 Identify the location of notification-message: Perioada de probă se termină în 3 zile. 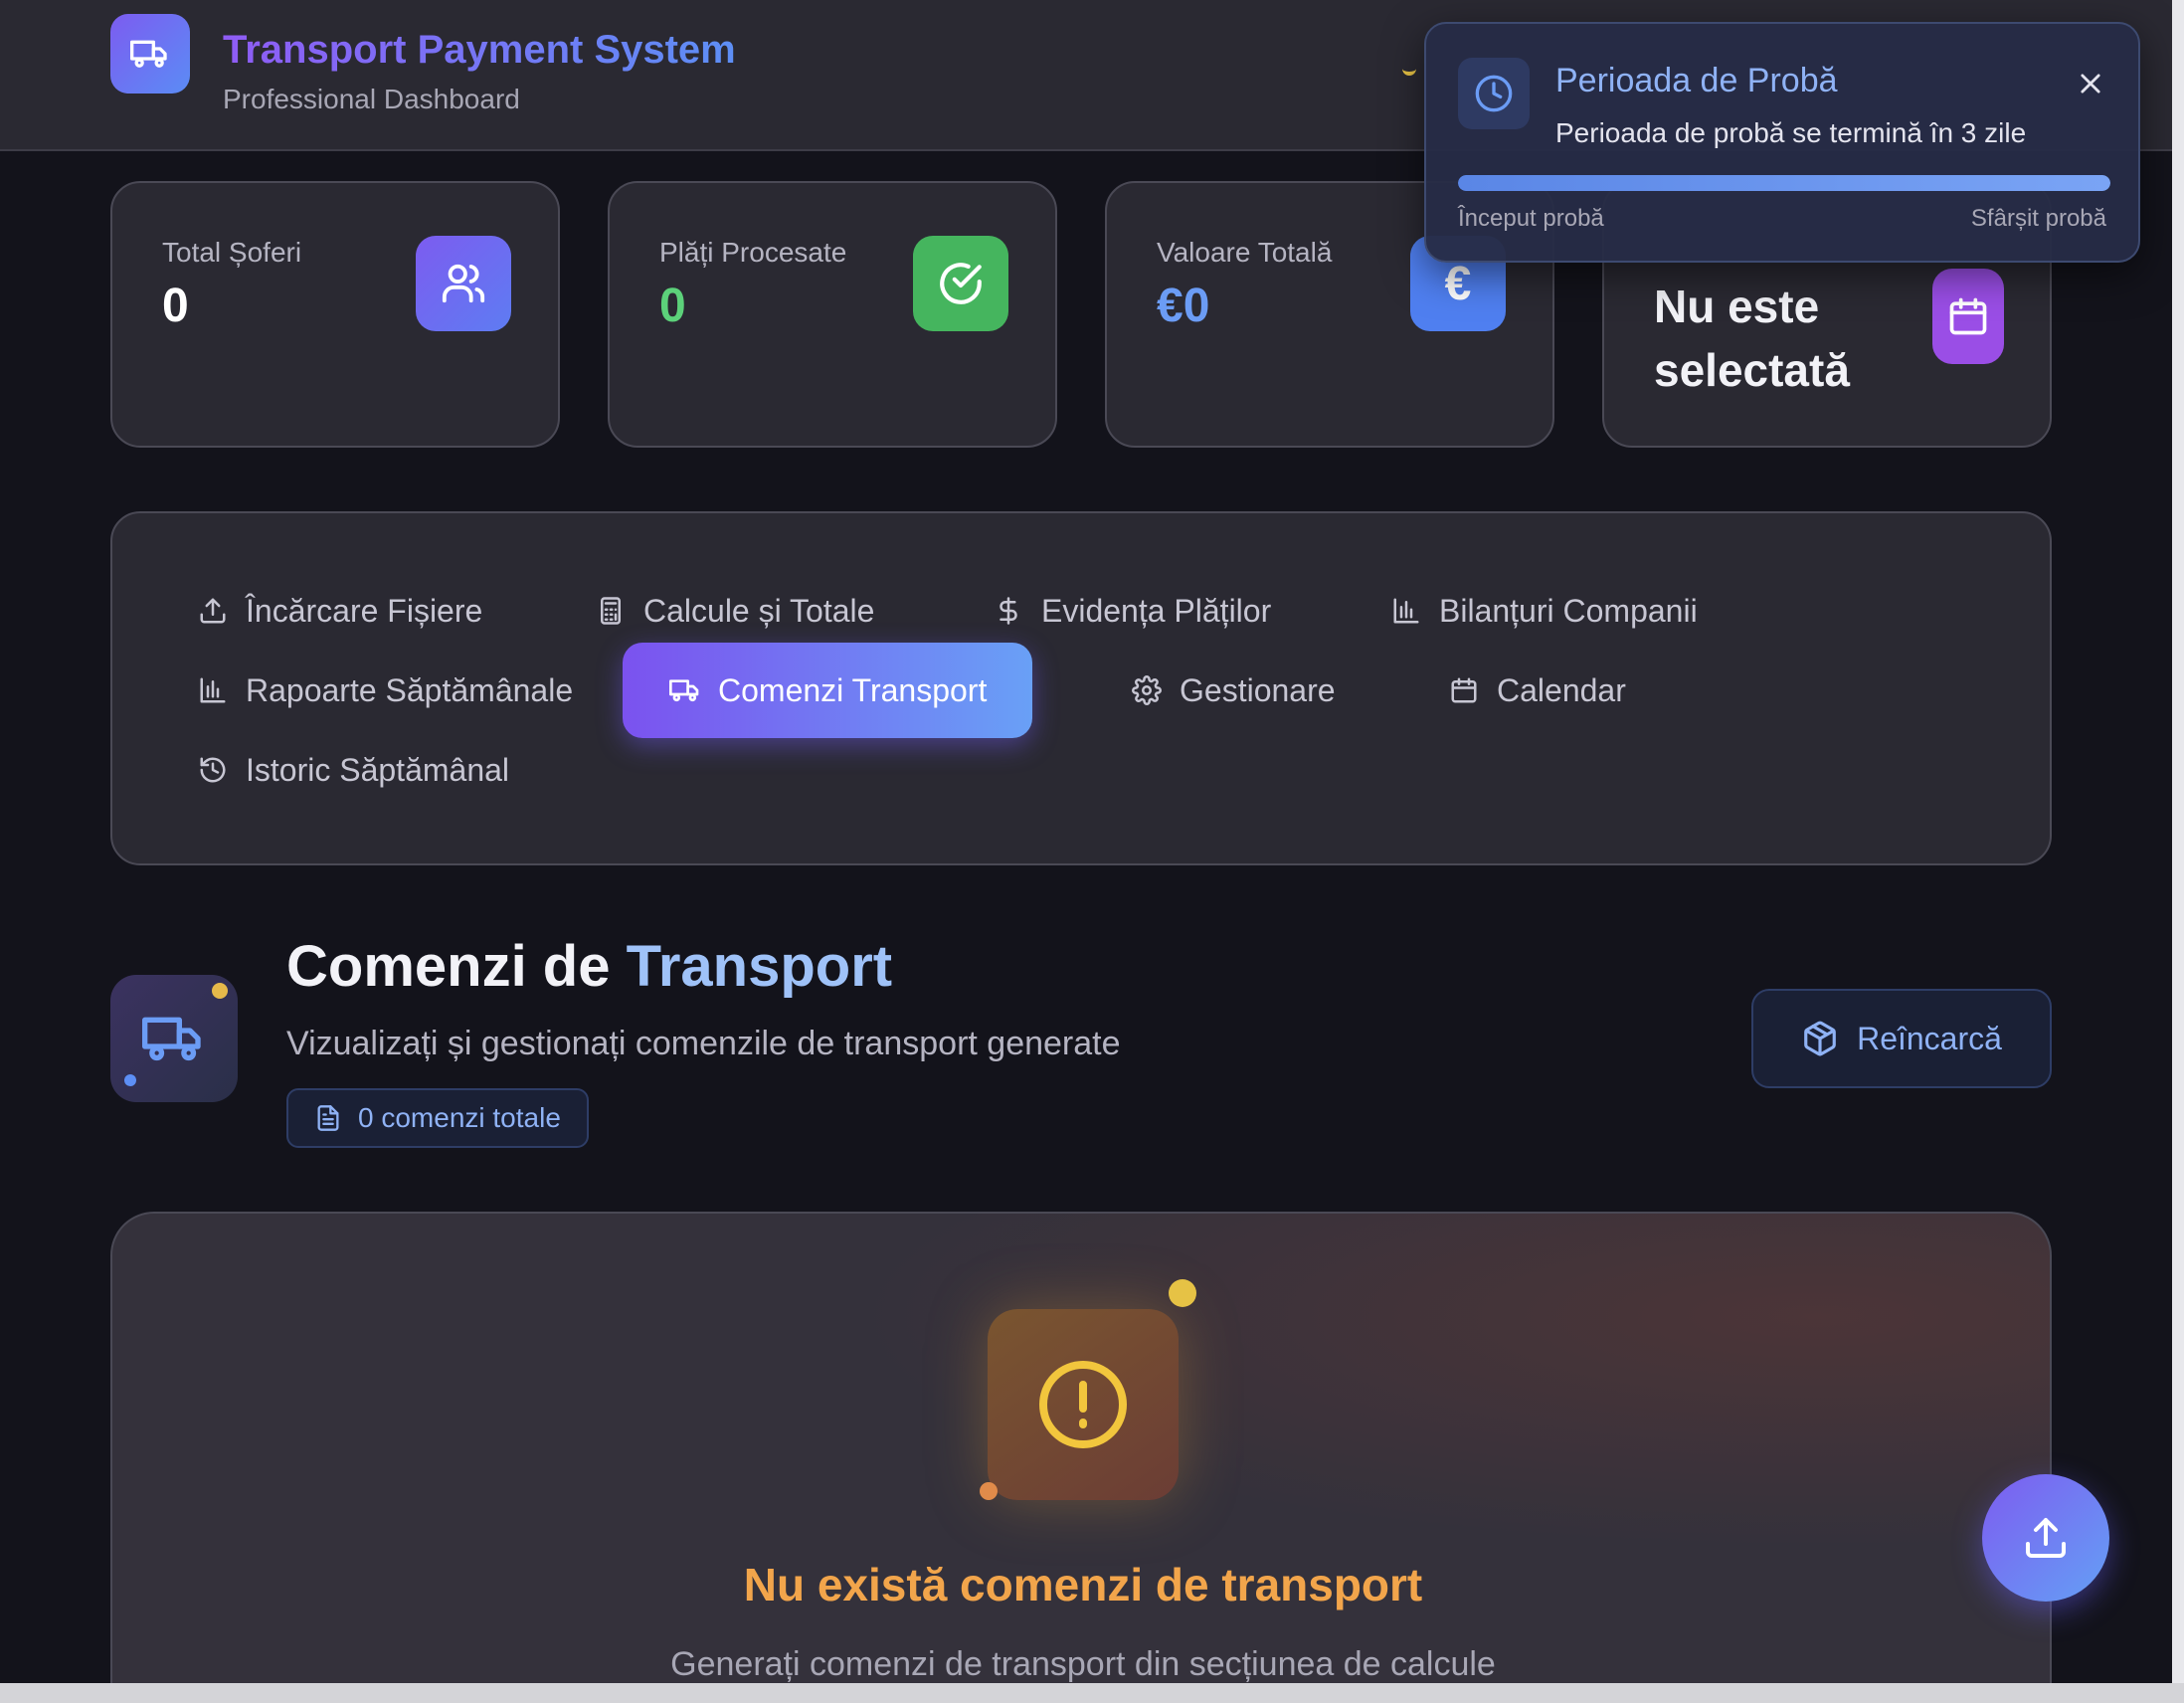
(1791, 132).